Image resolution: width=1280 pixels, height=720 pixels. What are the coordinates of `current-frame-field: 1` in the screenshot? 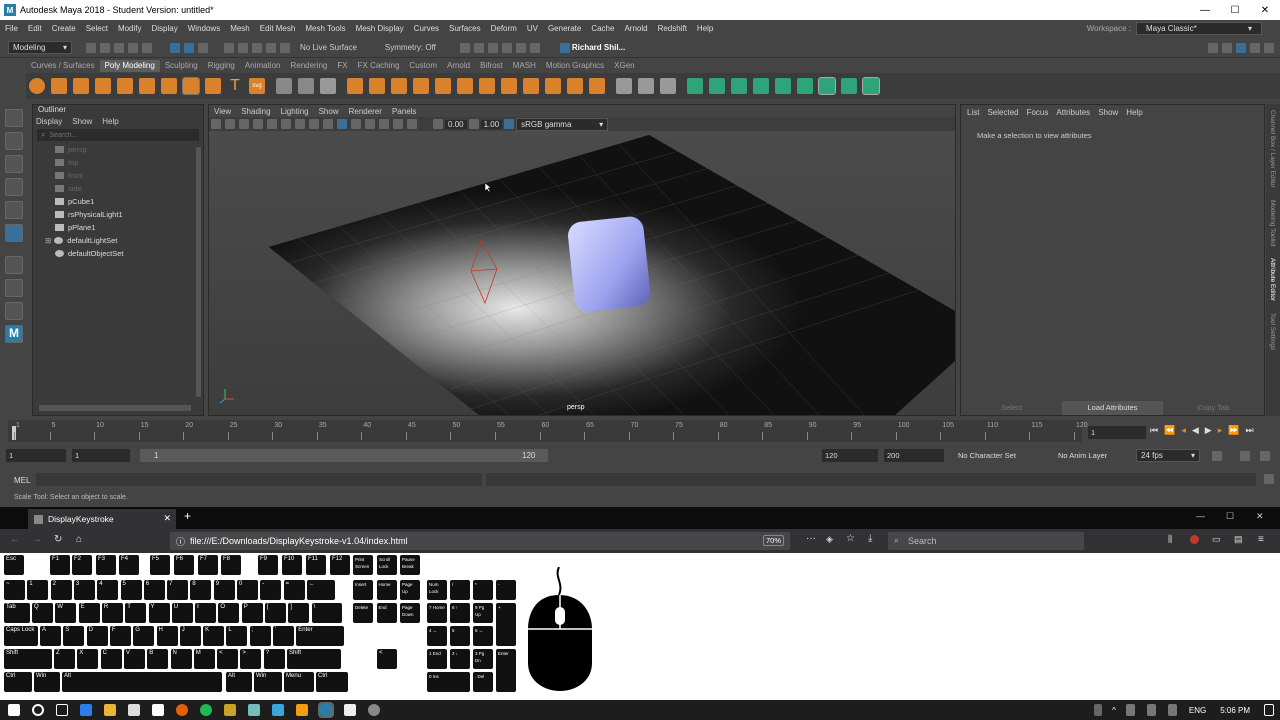 It's located at (1117, 432).